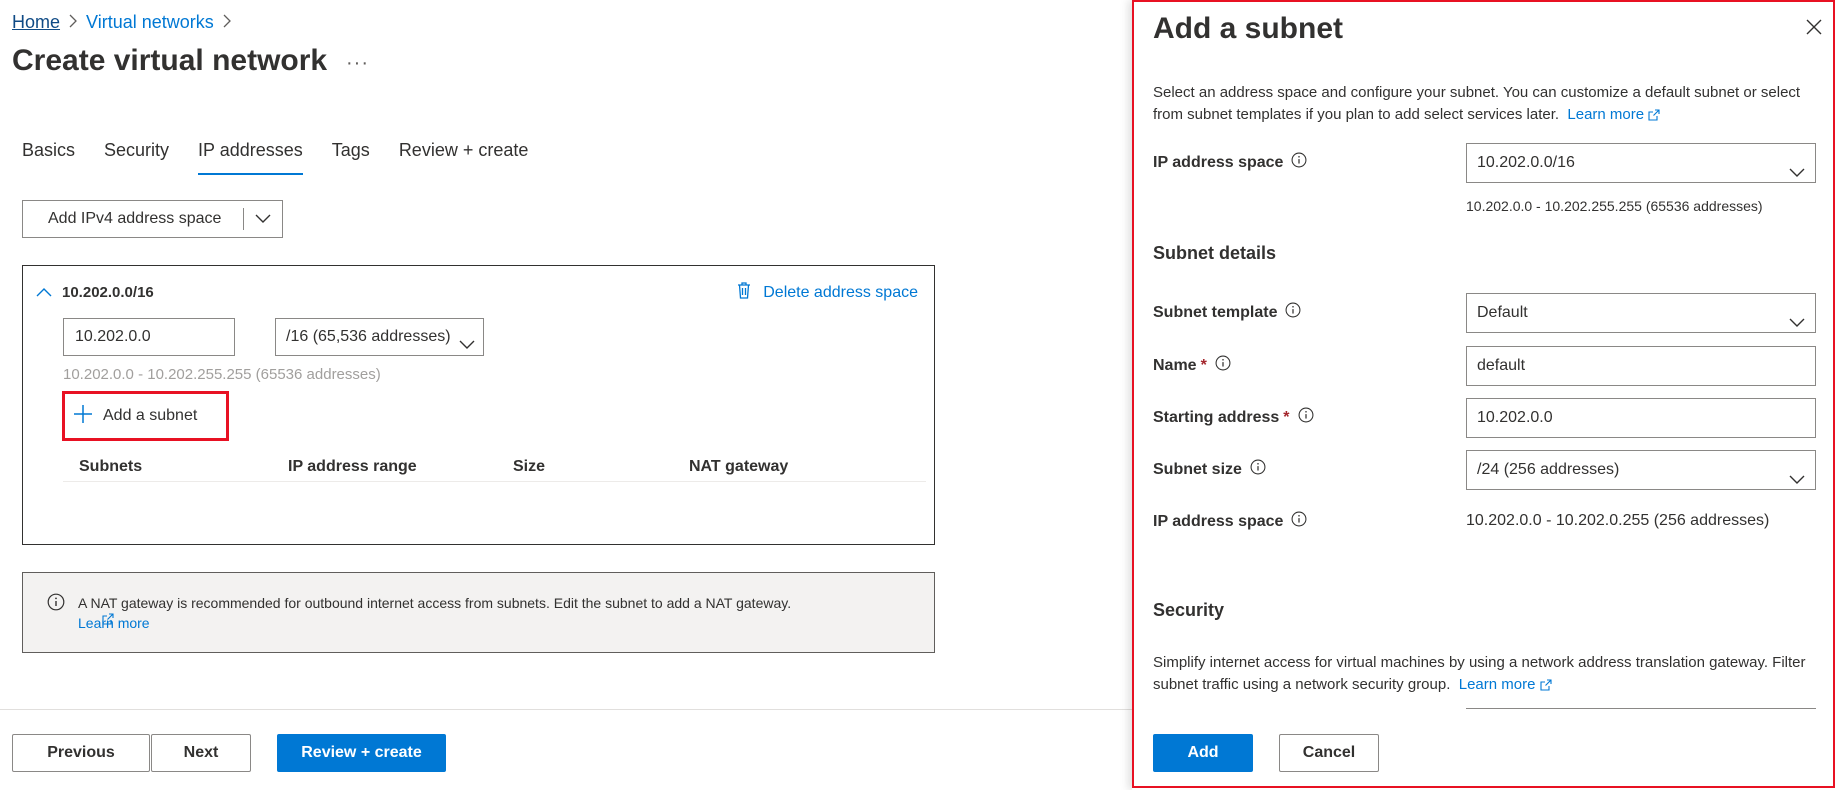  What do you see at coordinates (108, 292) in the screenshot?
I see `address-space-cidr: 10.202.0.0/16` at bounding box center [108, 292].